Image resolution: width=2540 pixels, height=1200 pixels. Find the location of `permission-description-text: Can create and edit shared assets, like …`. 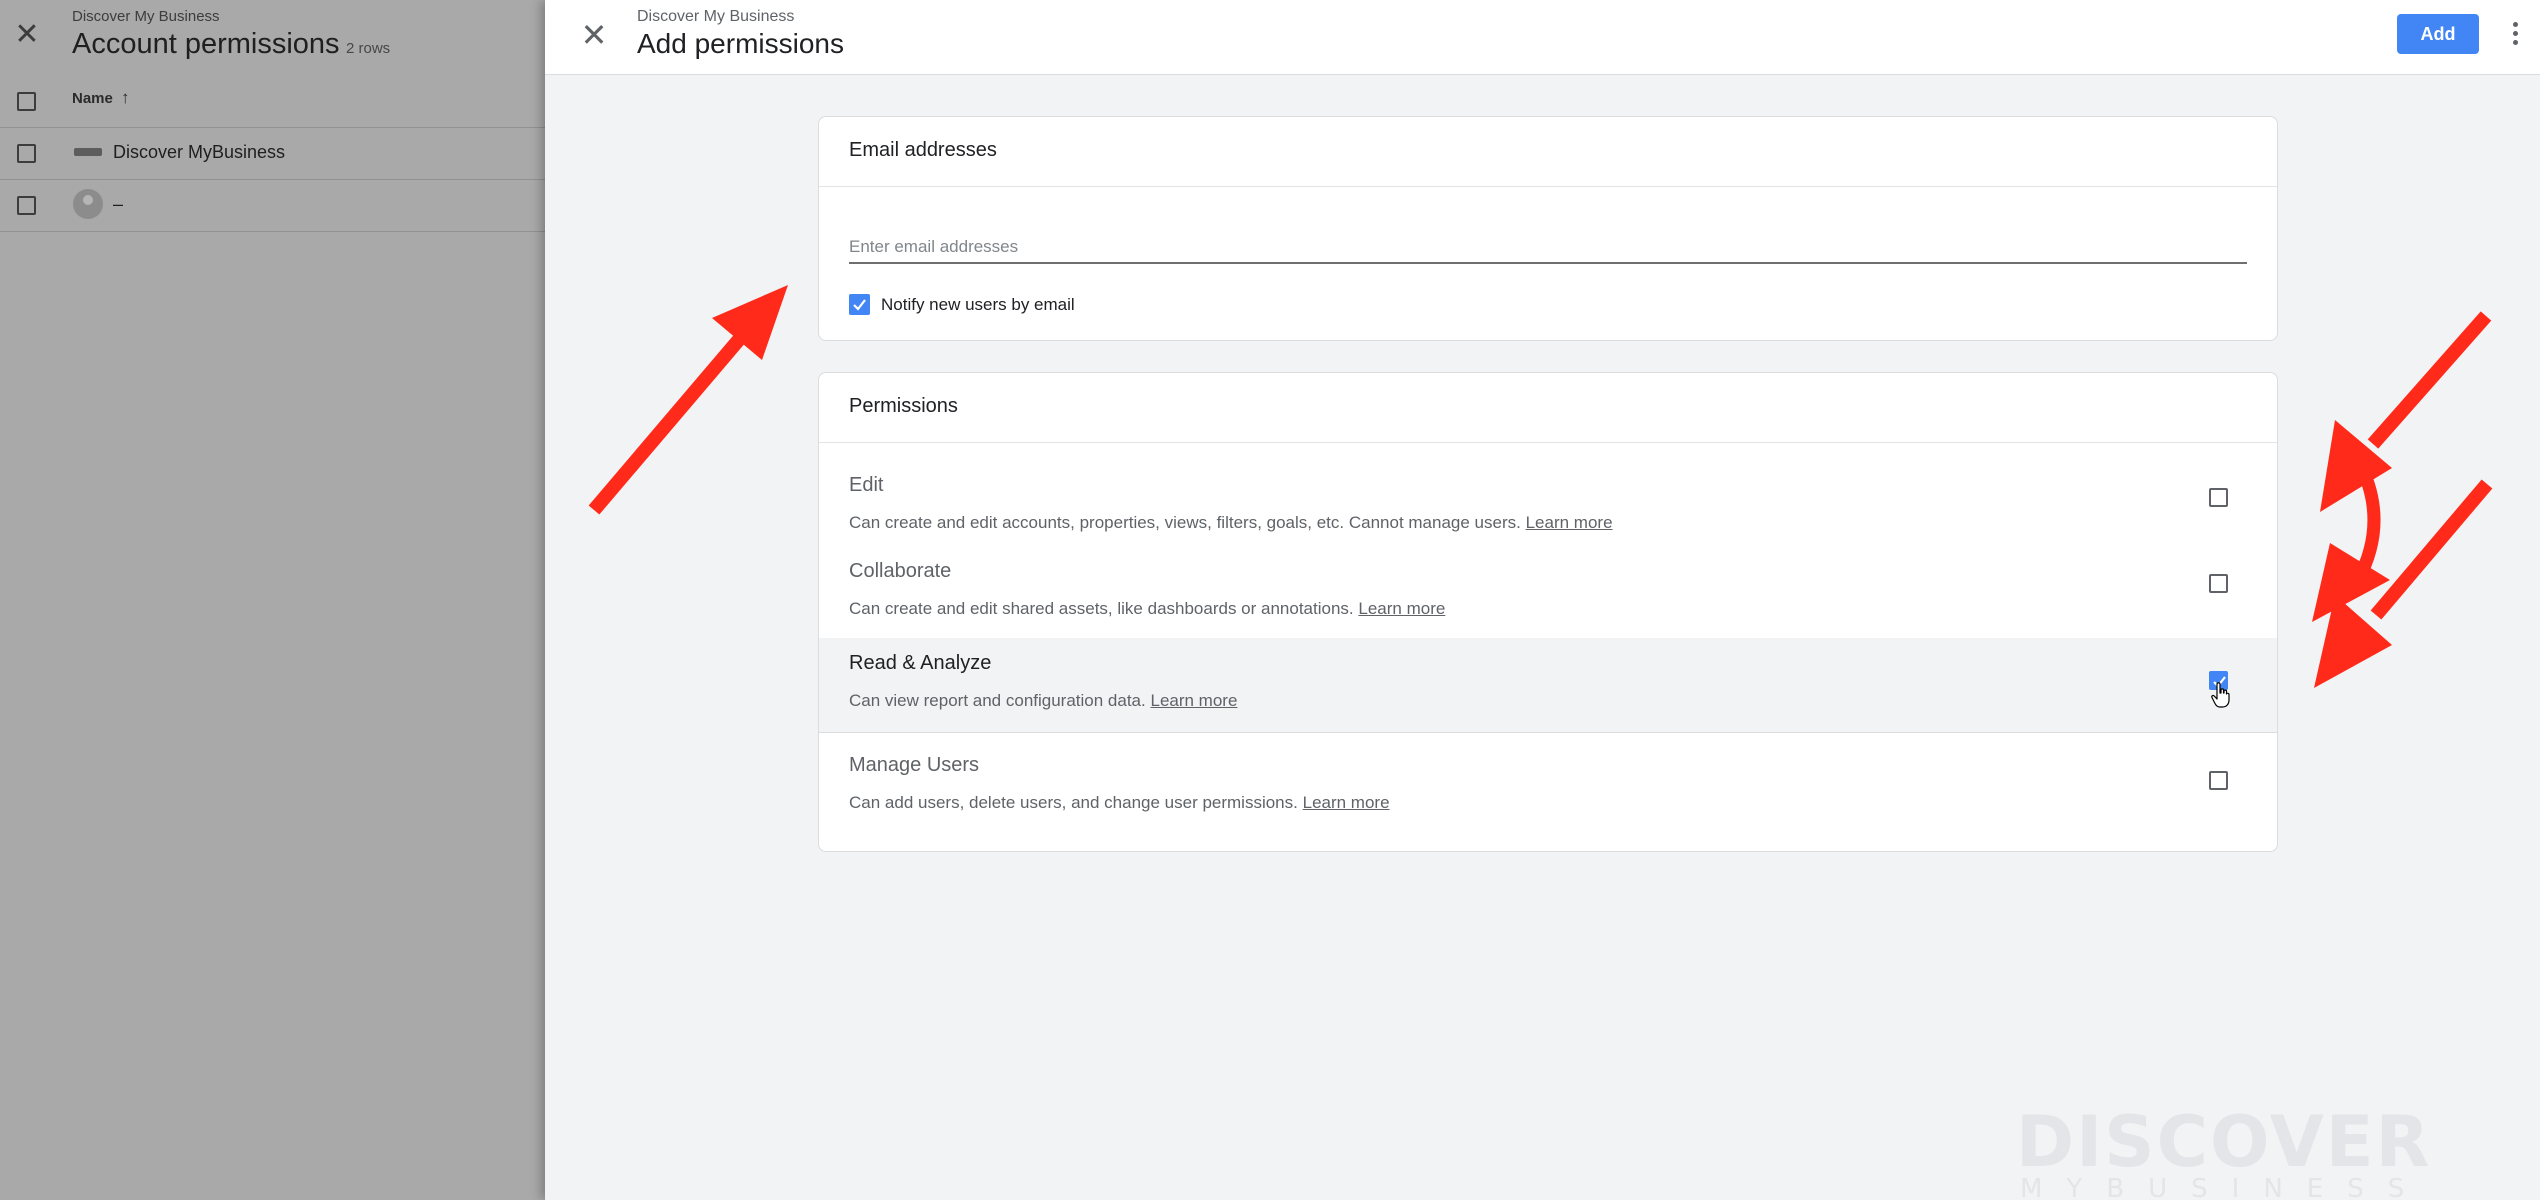

permission-description-text: Can create and edit shared assets, like … is located at coordinates (1101, 608).